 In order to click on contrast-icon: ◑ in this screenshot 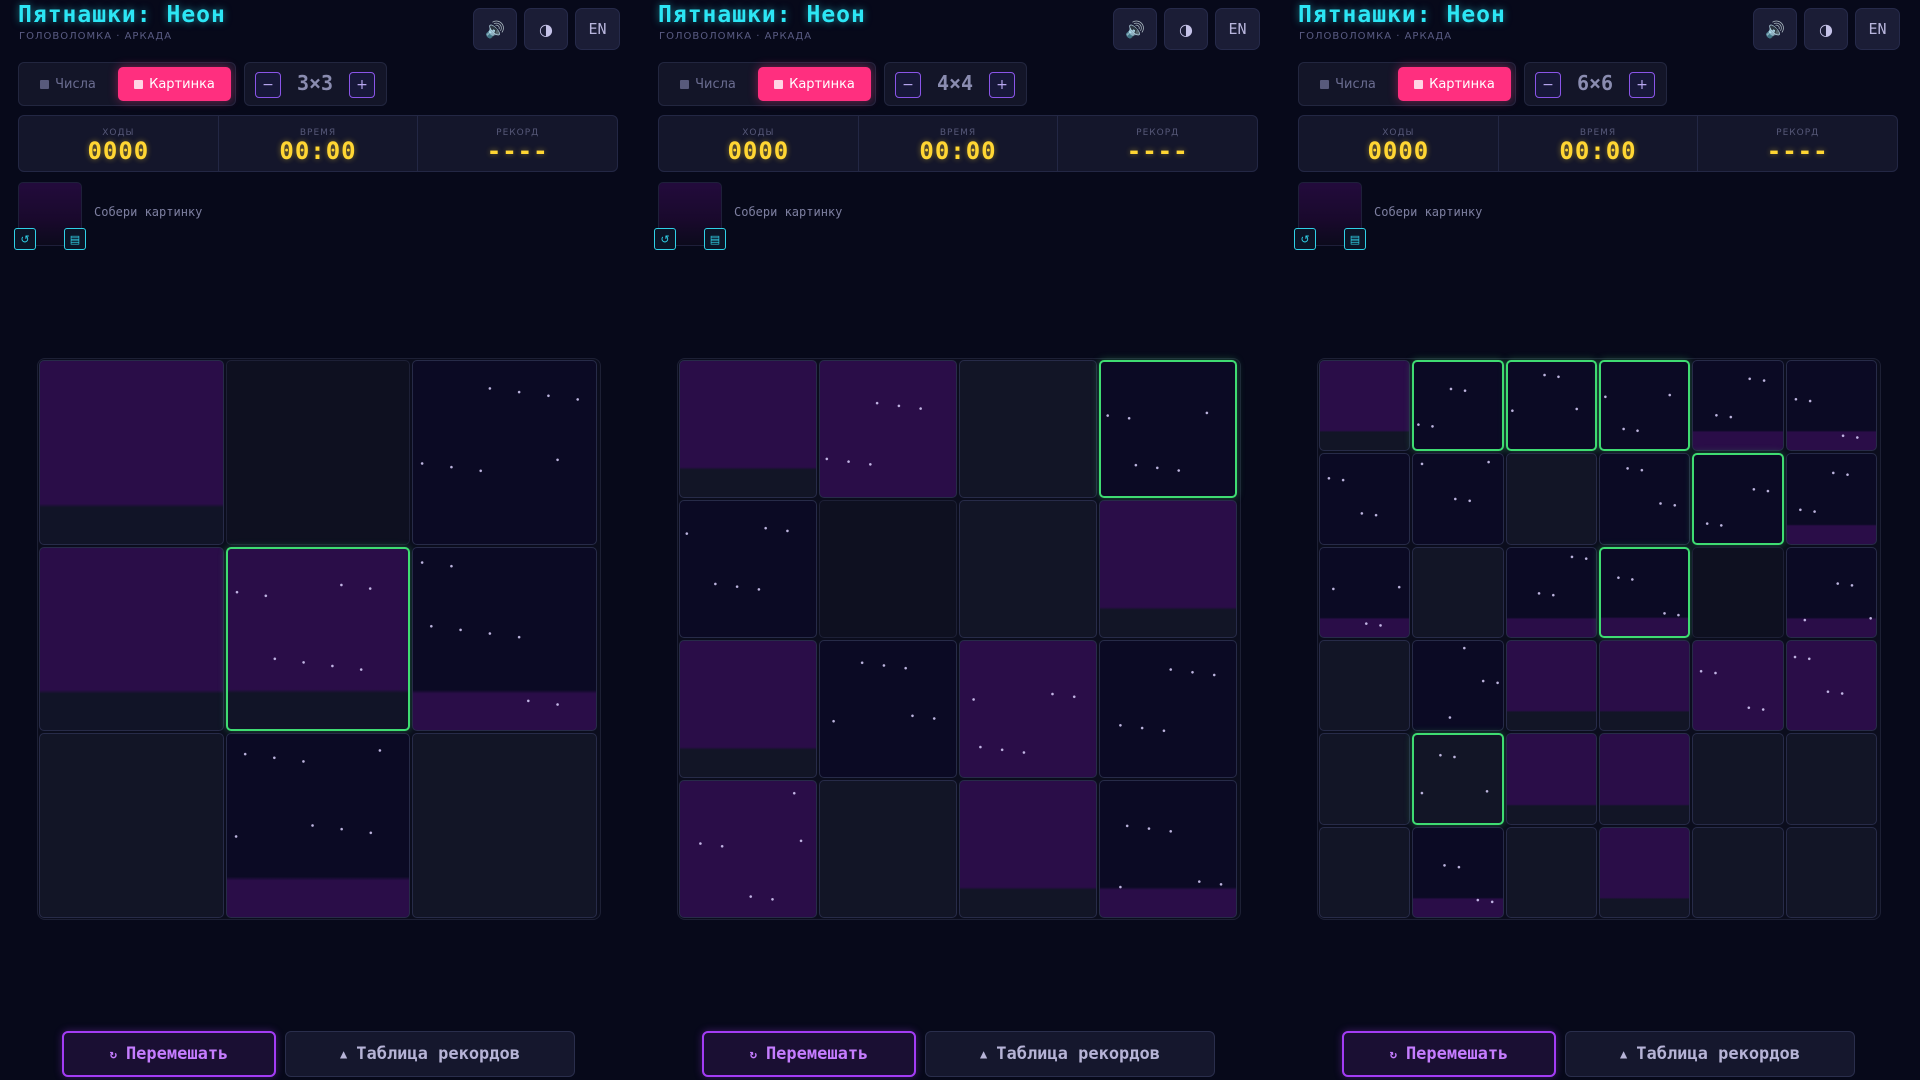, I will do `click(1186, 29)`.